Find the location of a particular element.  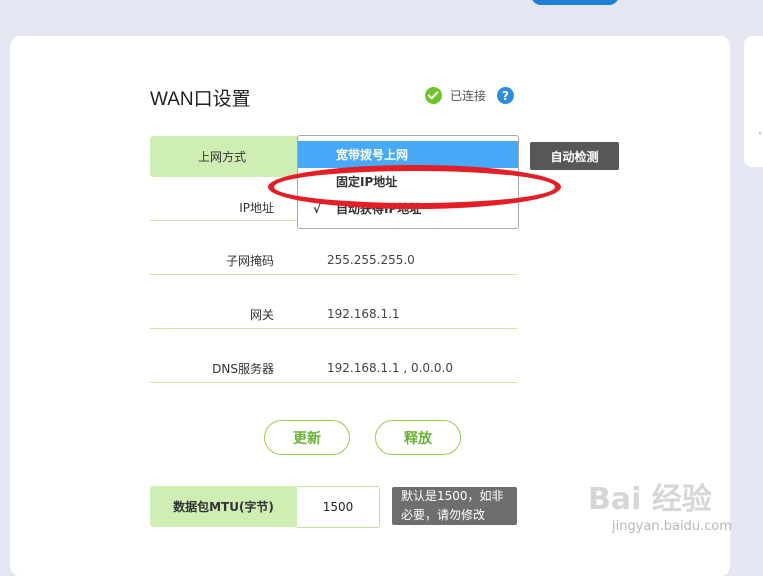

subnet-value: 255.255.255.0 is located at coordinates (371, 260).